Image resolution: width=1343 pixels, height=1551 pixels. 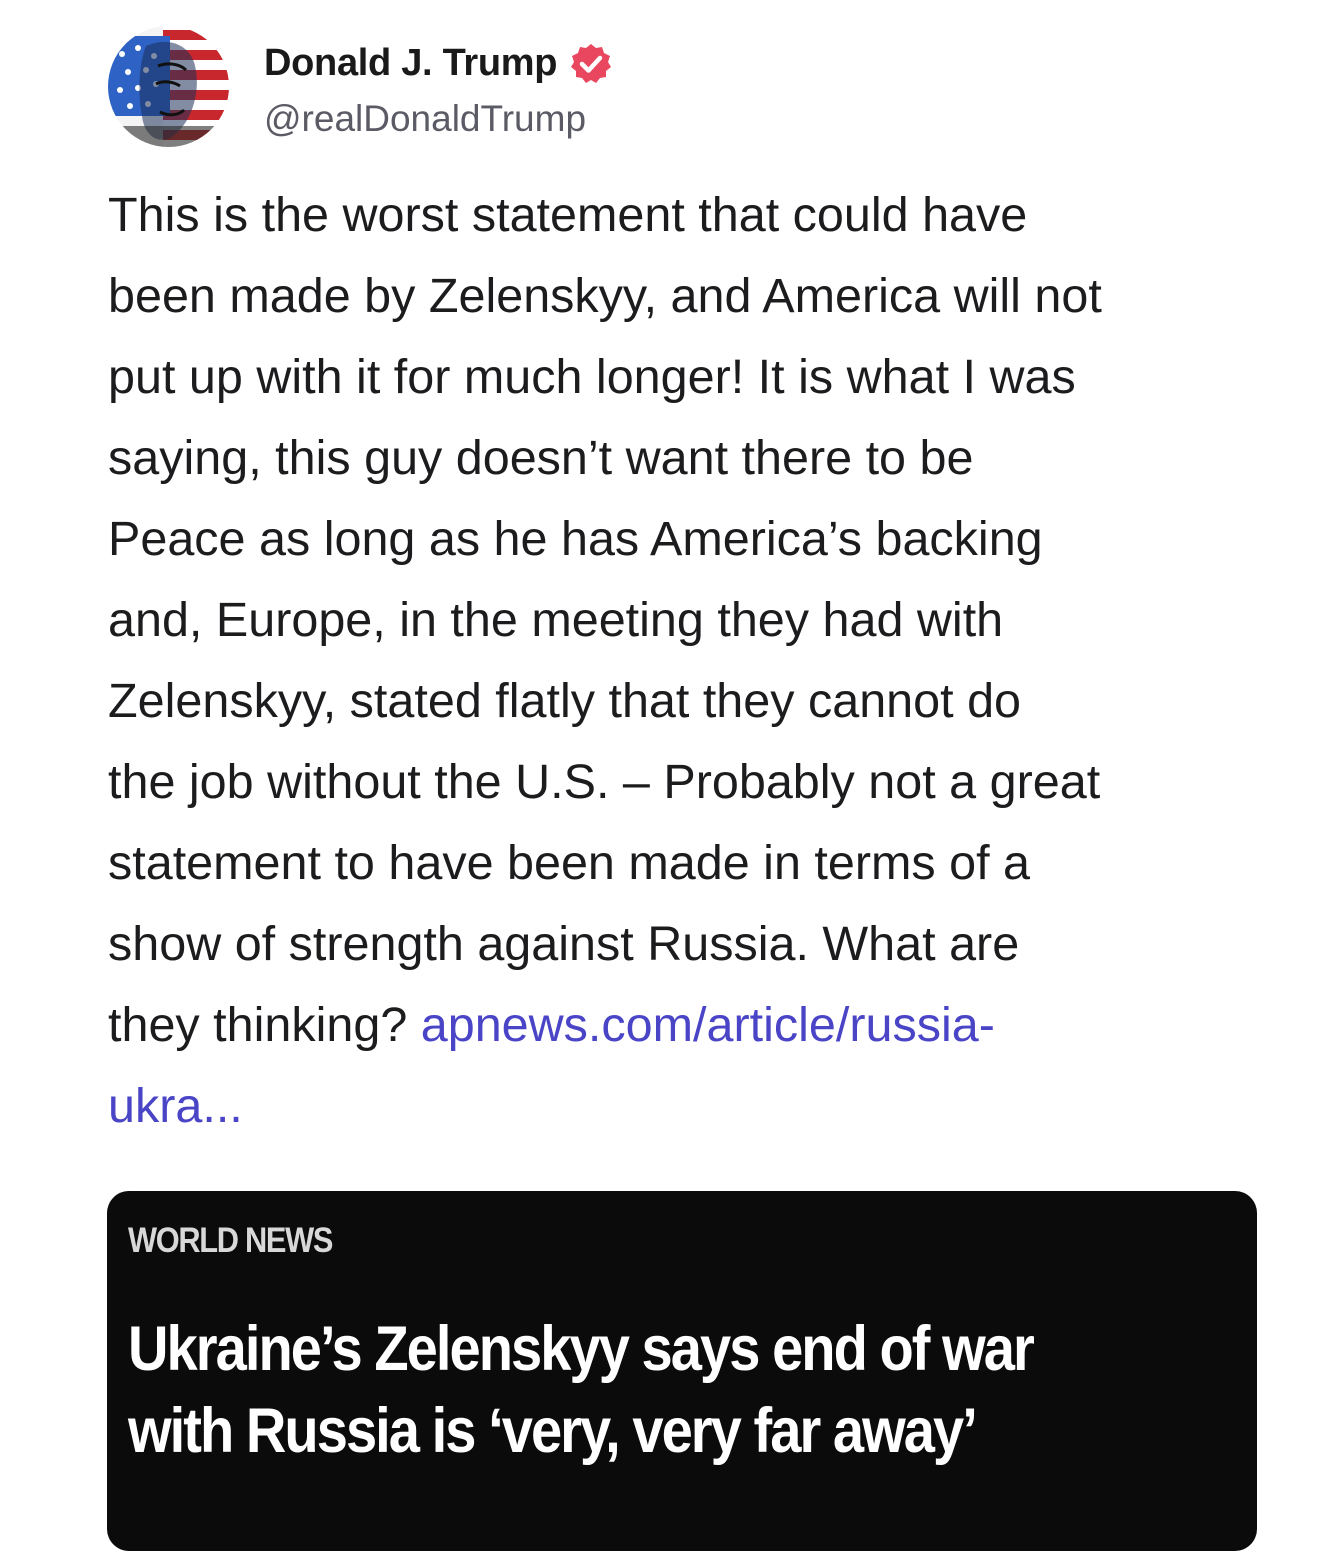 I want to click on post-header: Donald J. Trump @realDonaldTrump, so click(x=360, y=86).